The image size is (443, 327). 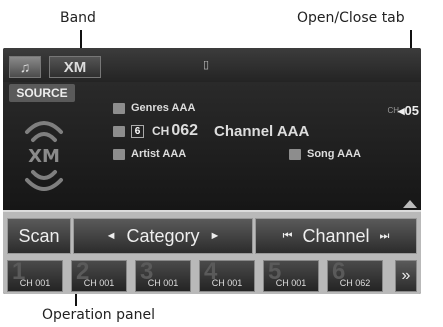 I want to click on source-label: SOURCE, so click(x=42, y=93).